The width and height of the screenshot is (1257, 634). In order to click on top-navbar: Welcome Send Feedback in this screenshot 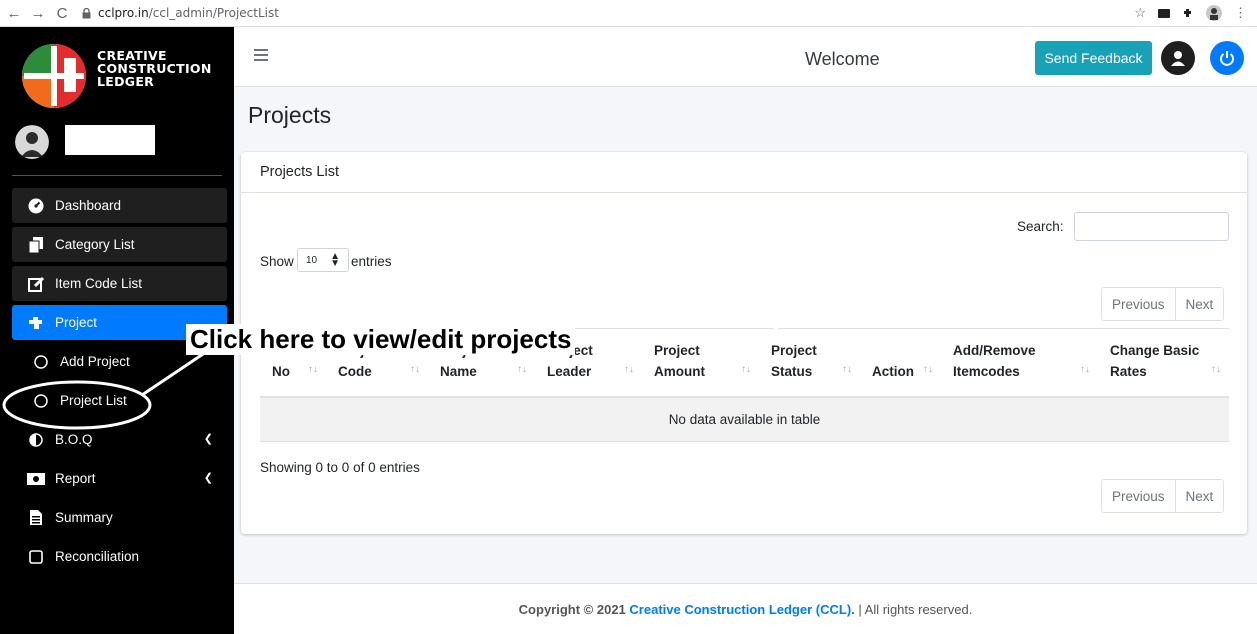, I will do `click(745, 57)`.